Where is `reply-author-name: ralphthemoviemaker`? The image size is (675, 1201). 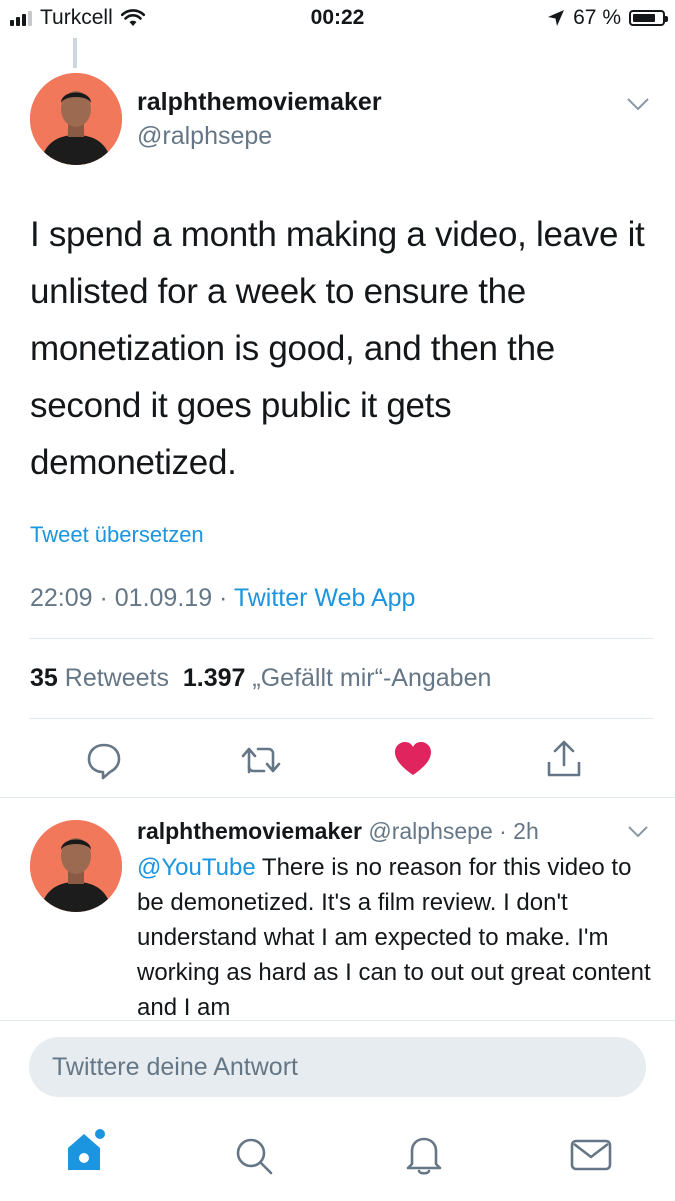 reply-author-name: ralphthemoviemaker is located at coordinates (249, 831).